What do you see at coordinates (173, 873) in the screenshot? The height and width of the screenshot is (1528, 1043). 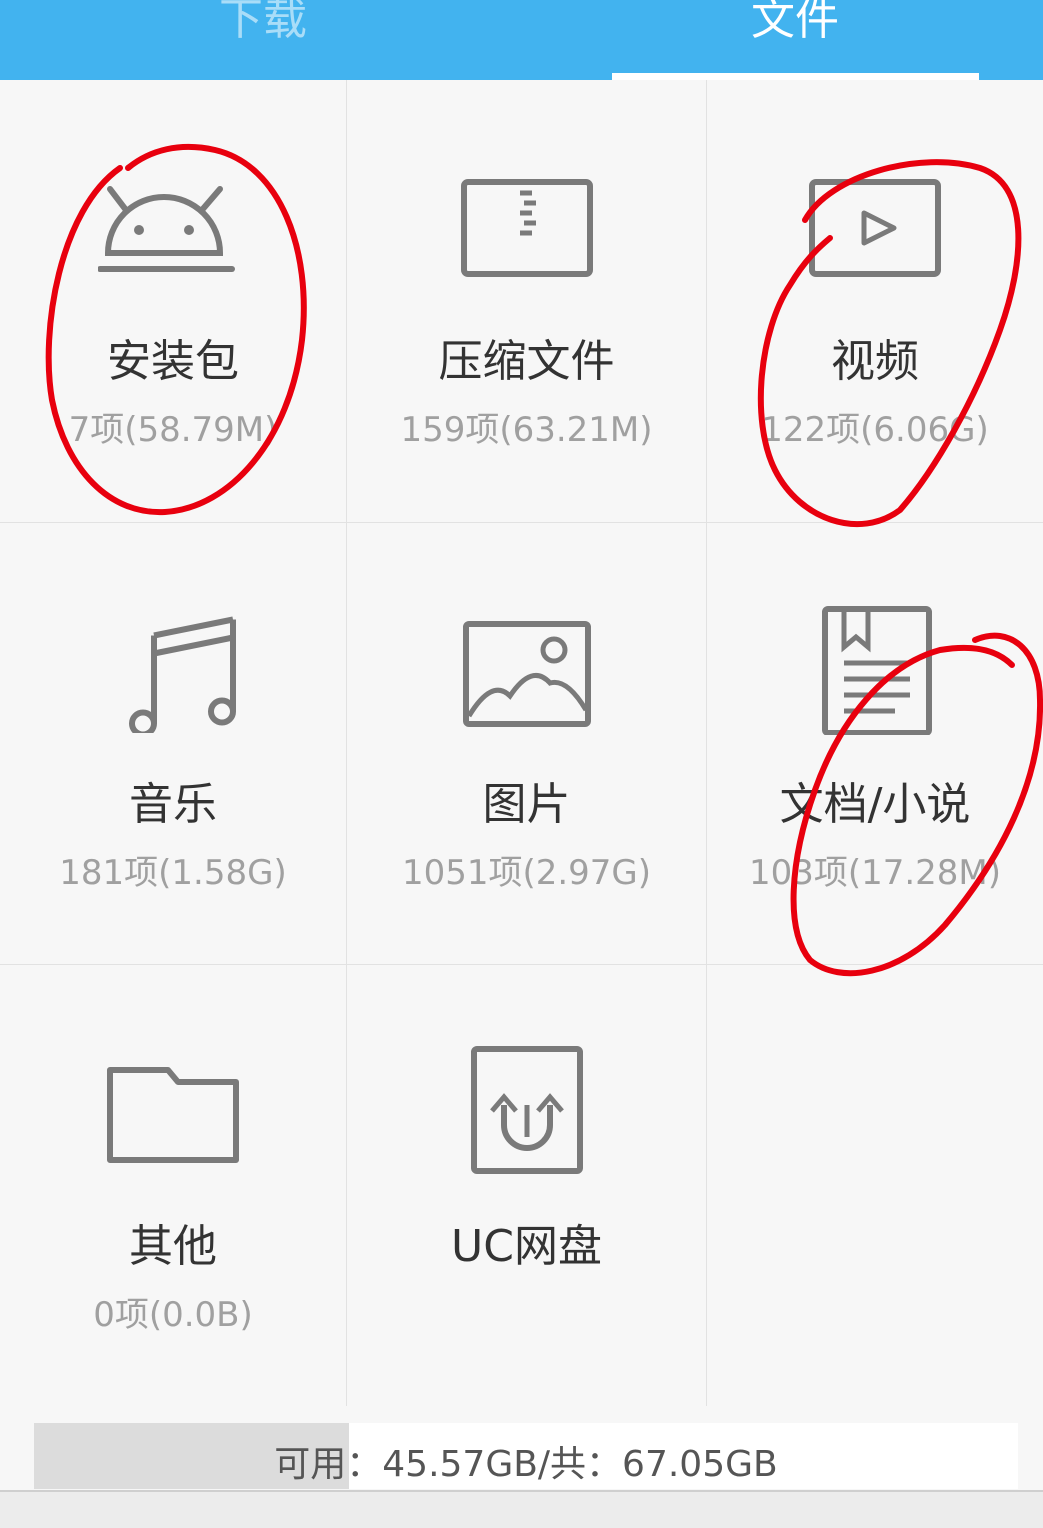 I see `category-meta: 181项(1.58G)` at bounding box center [173, 873].